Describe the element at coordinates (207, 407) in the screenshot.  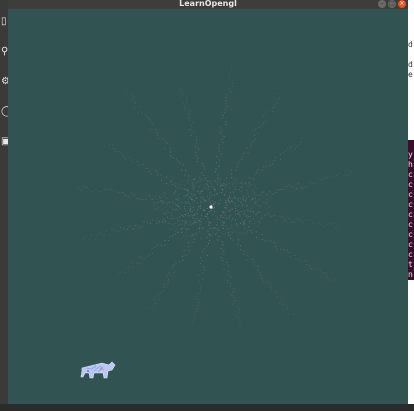
I see `desktop-bottom` at that location.